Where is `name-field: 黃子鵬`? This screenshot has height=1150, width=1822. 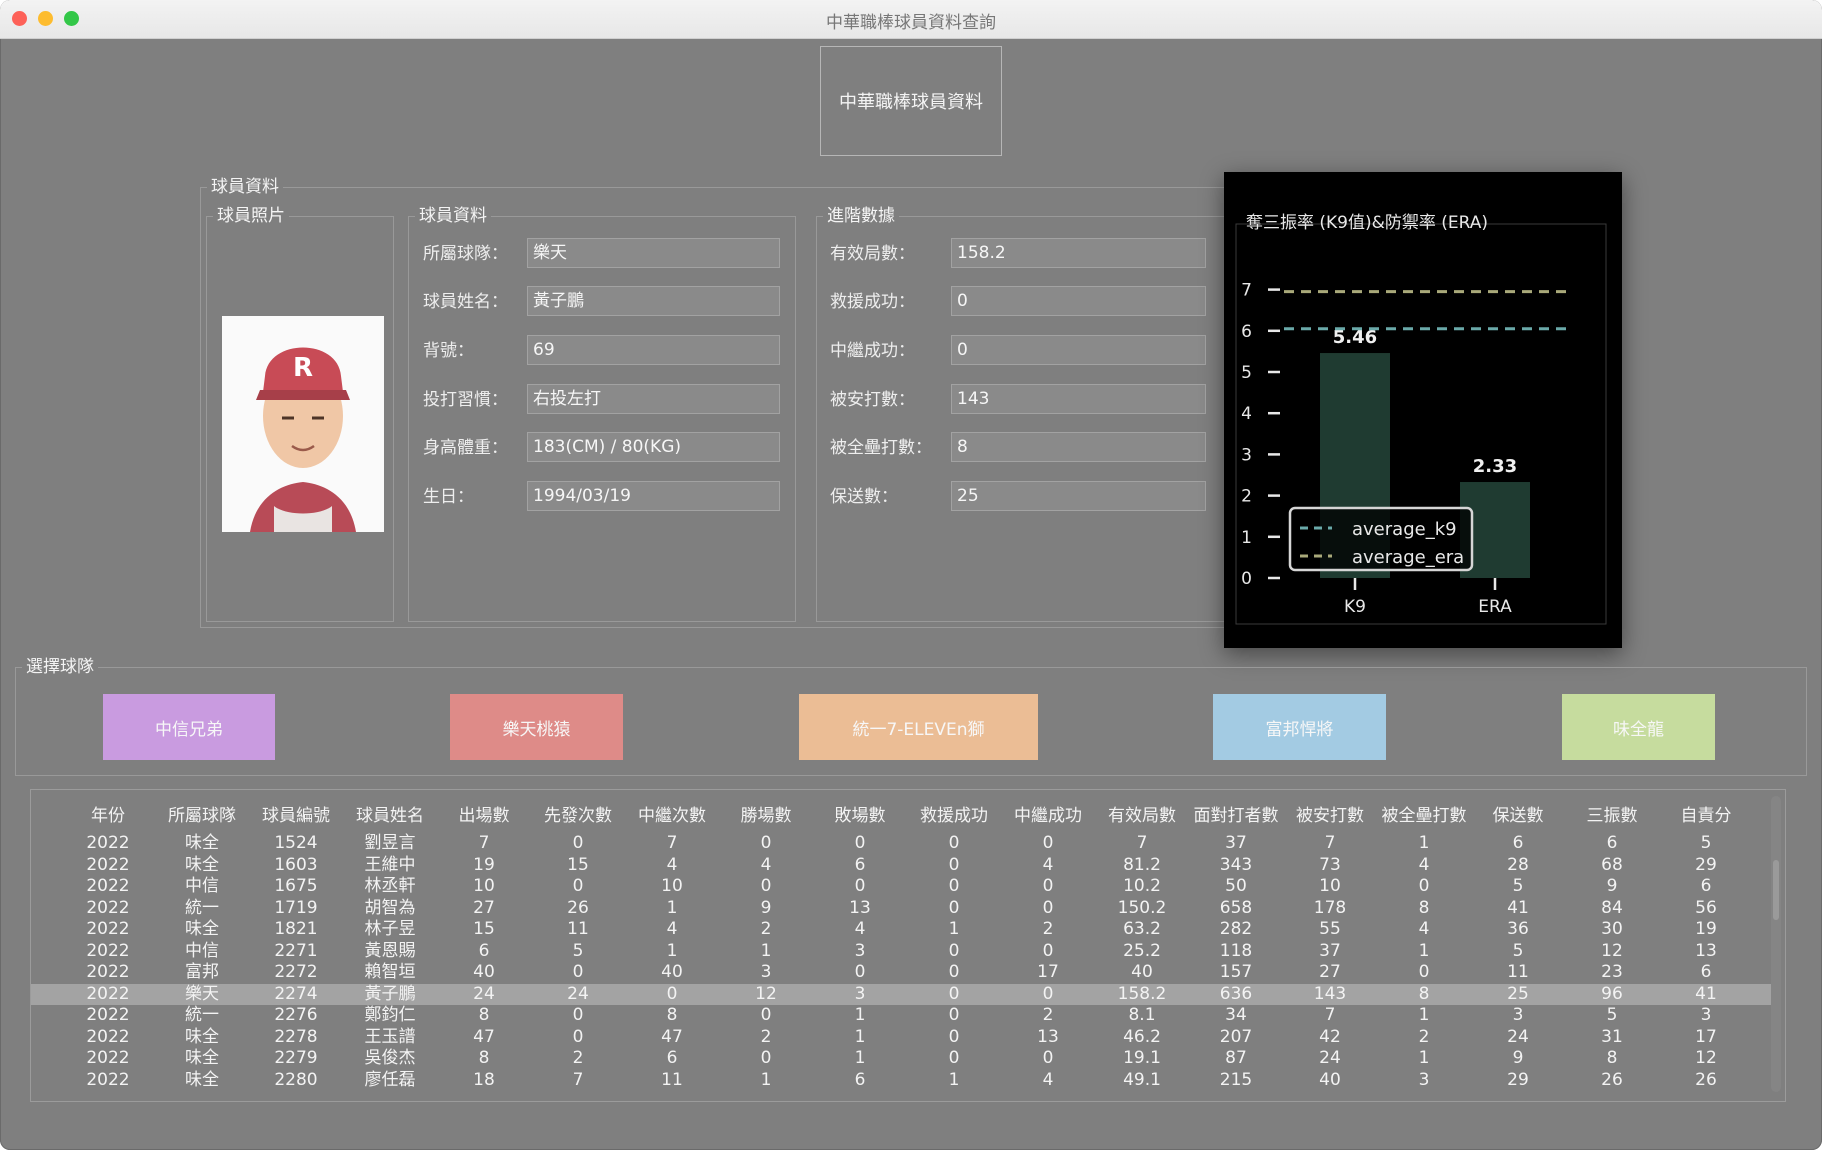 name-field: 黃子鵬 is located at coordinates (653, 301).